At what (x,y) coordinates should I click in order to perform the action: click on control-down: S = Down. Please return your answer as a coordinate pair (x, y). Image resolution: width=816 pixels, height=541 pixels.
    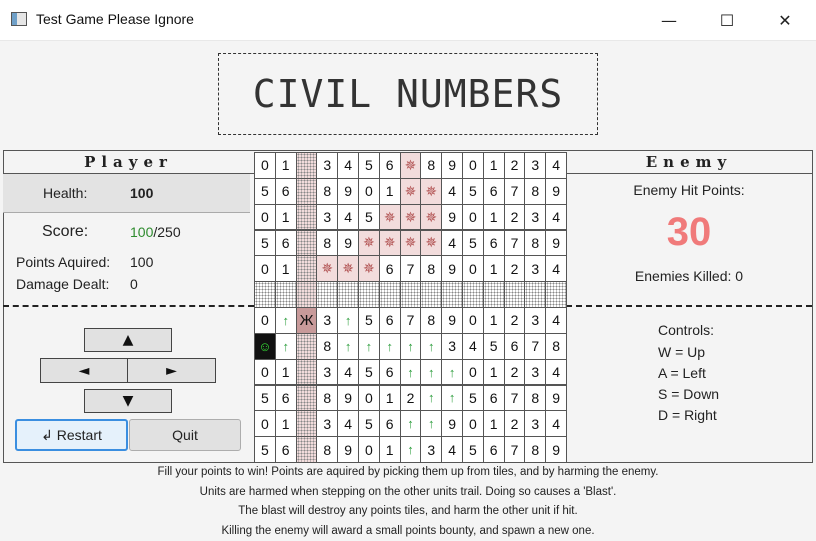
    Looking at the image, I should click on (688, 394).